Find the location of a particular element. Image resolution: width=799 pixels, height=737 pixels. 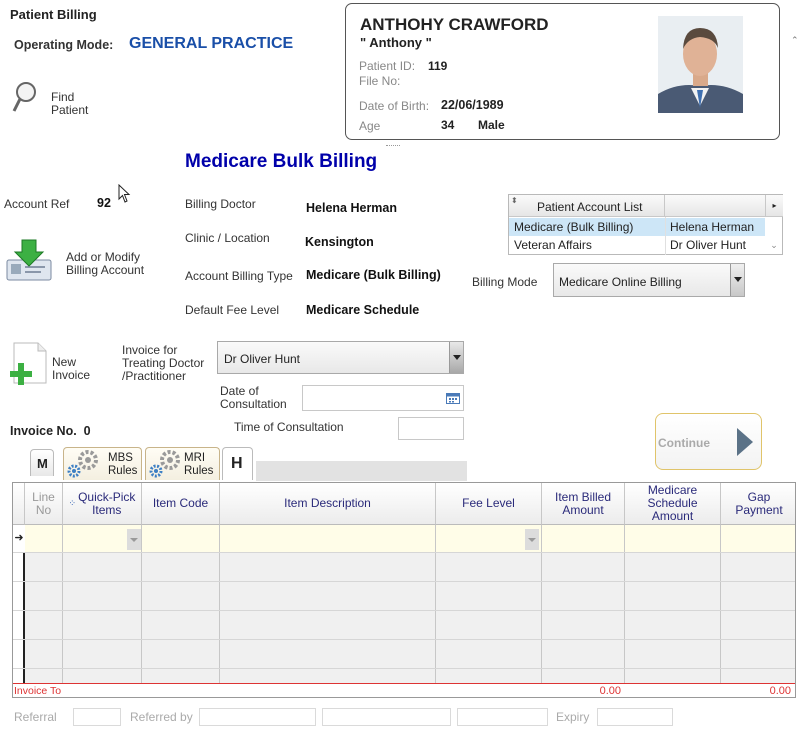

dob-label: Date of Birth: is located at coordinates (394, 106).